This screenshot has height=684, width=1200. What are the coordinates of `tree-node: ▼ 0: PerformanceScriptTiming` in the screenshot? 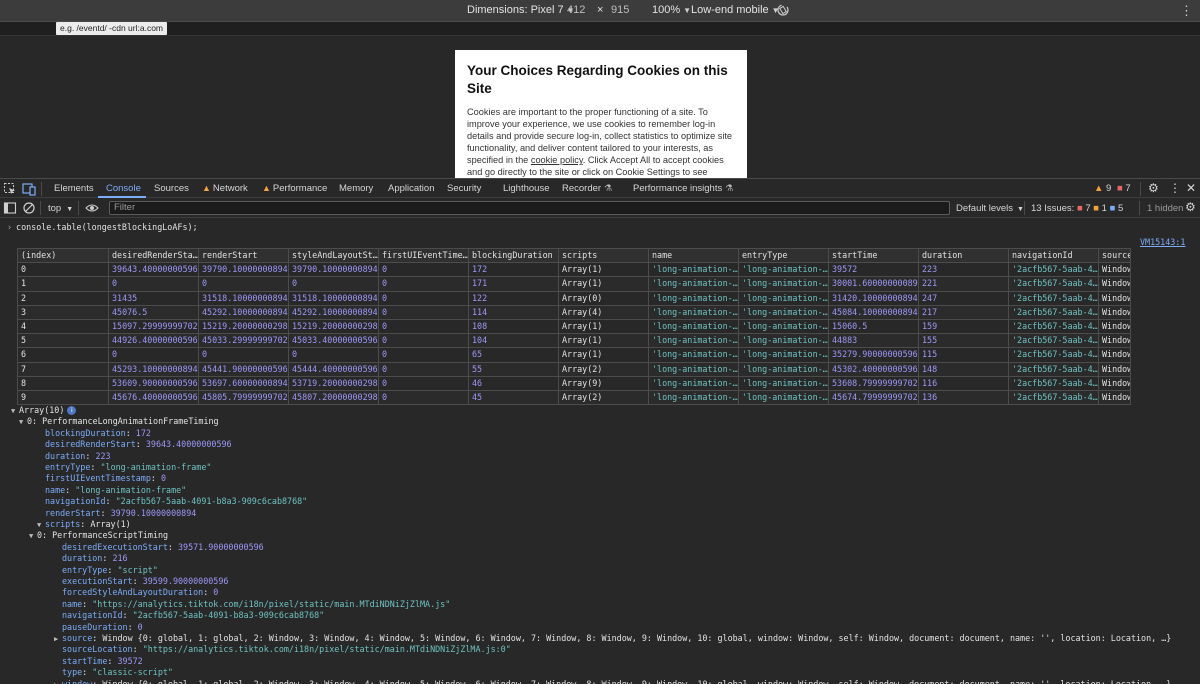 It's located at (98, 535).